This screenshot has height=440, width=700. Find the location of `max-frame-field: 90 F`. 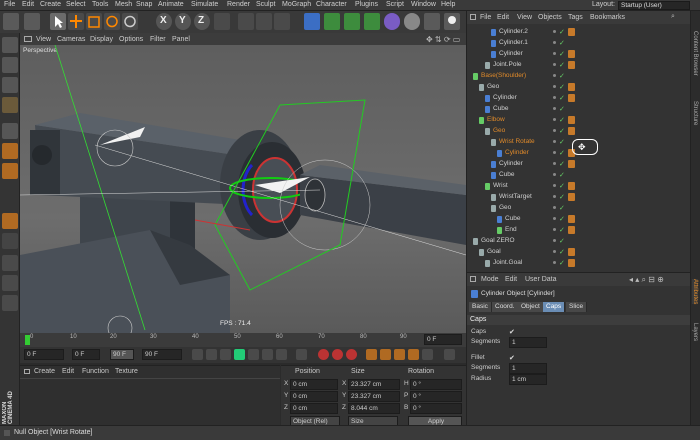

max-frame-field: 90 F is located at coordinates (162, 354).